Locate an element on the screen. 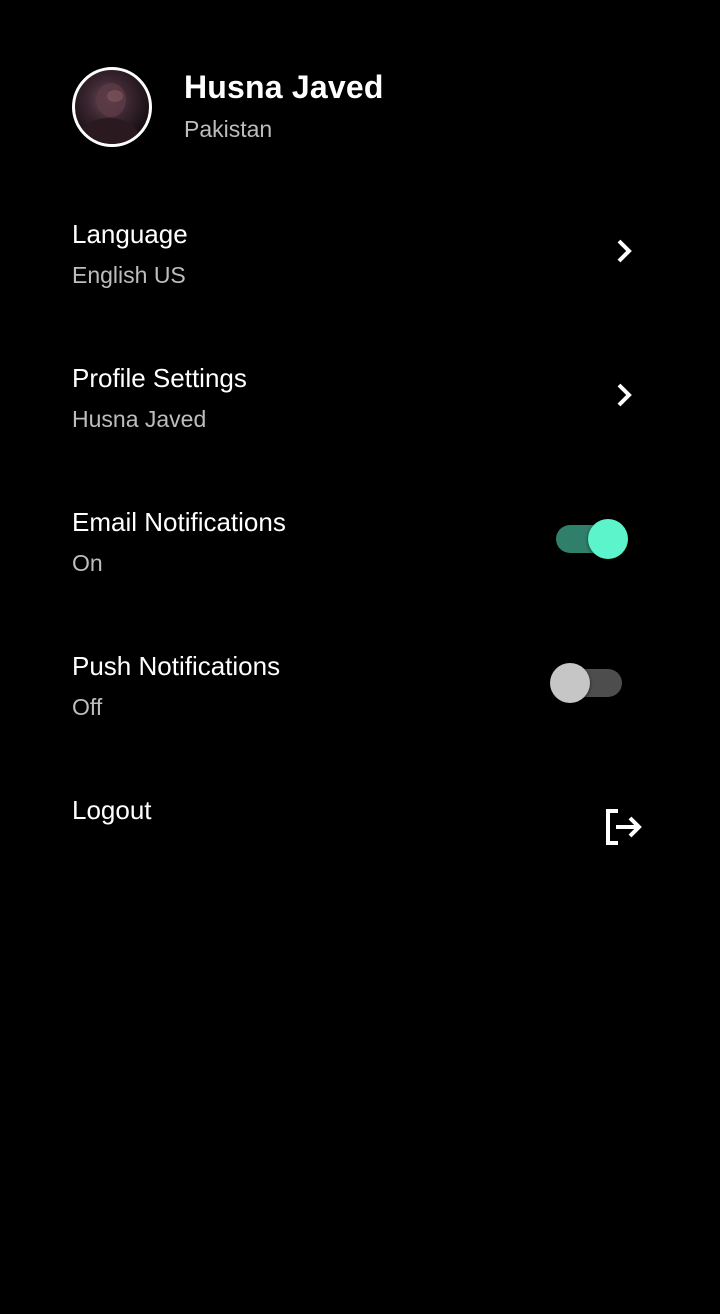  profile-settings-setting: Profile Settings Husna Javed is located at coordinates (362, 408).